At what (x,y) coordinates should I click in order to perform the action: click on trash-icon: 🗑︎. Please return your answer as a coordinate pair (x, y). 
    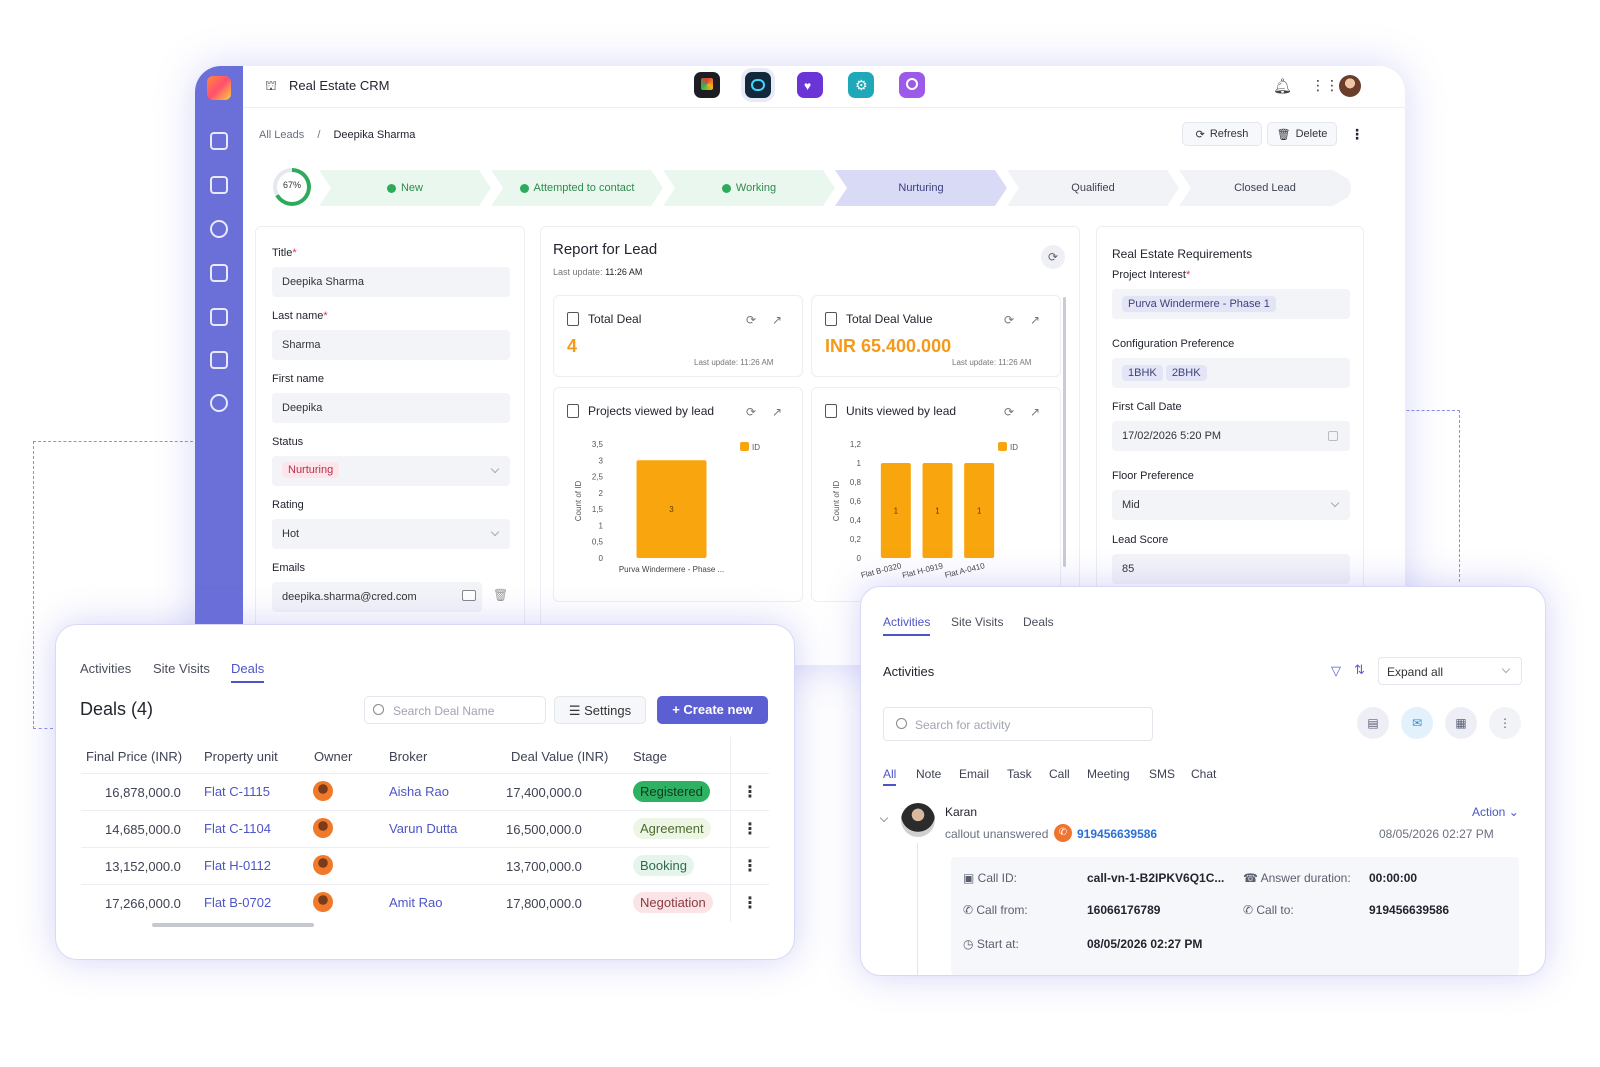
    Looking at the image, I should click on (500, 595).